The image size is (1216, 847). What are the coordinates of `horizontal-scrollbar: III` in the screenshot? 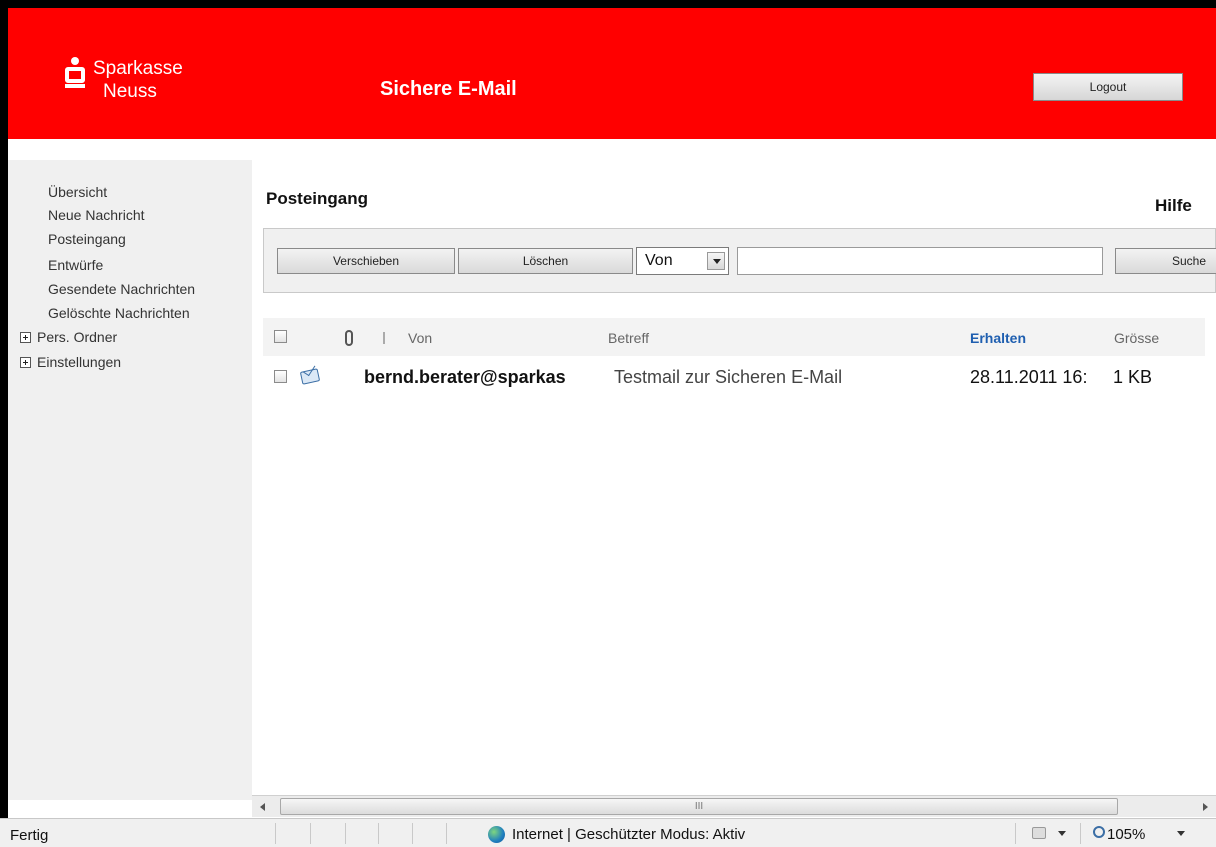 It's located at (734, 806).